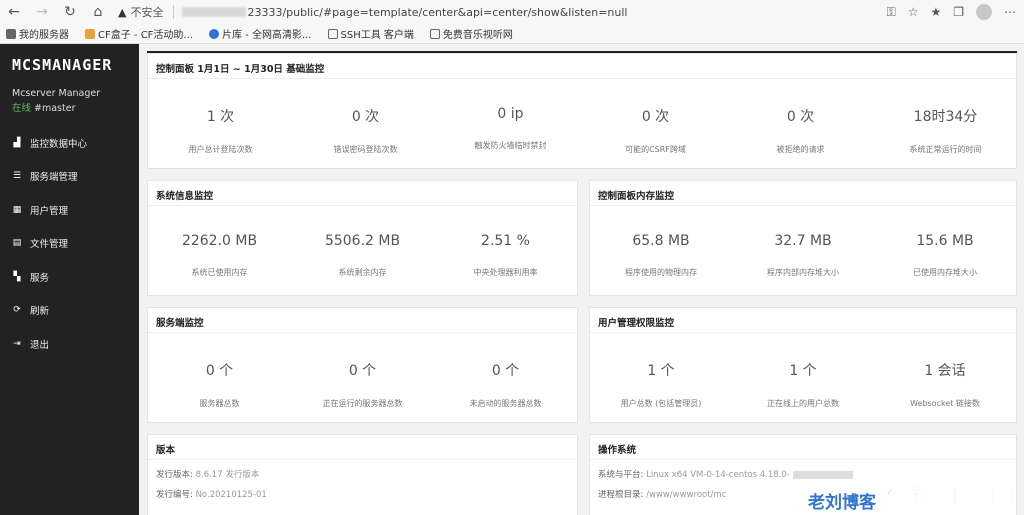  Describe the element at coordinates (945, 149) in the screenshot. I see `stat-label: 系统正常运行的时间` at that location.